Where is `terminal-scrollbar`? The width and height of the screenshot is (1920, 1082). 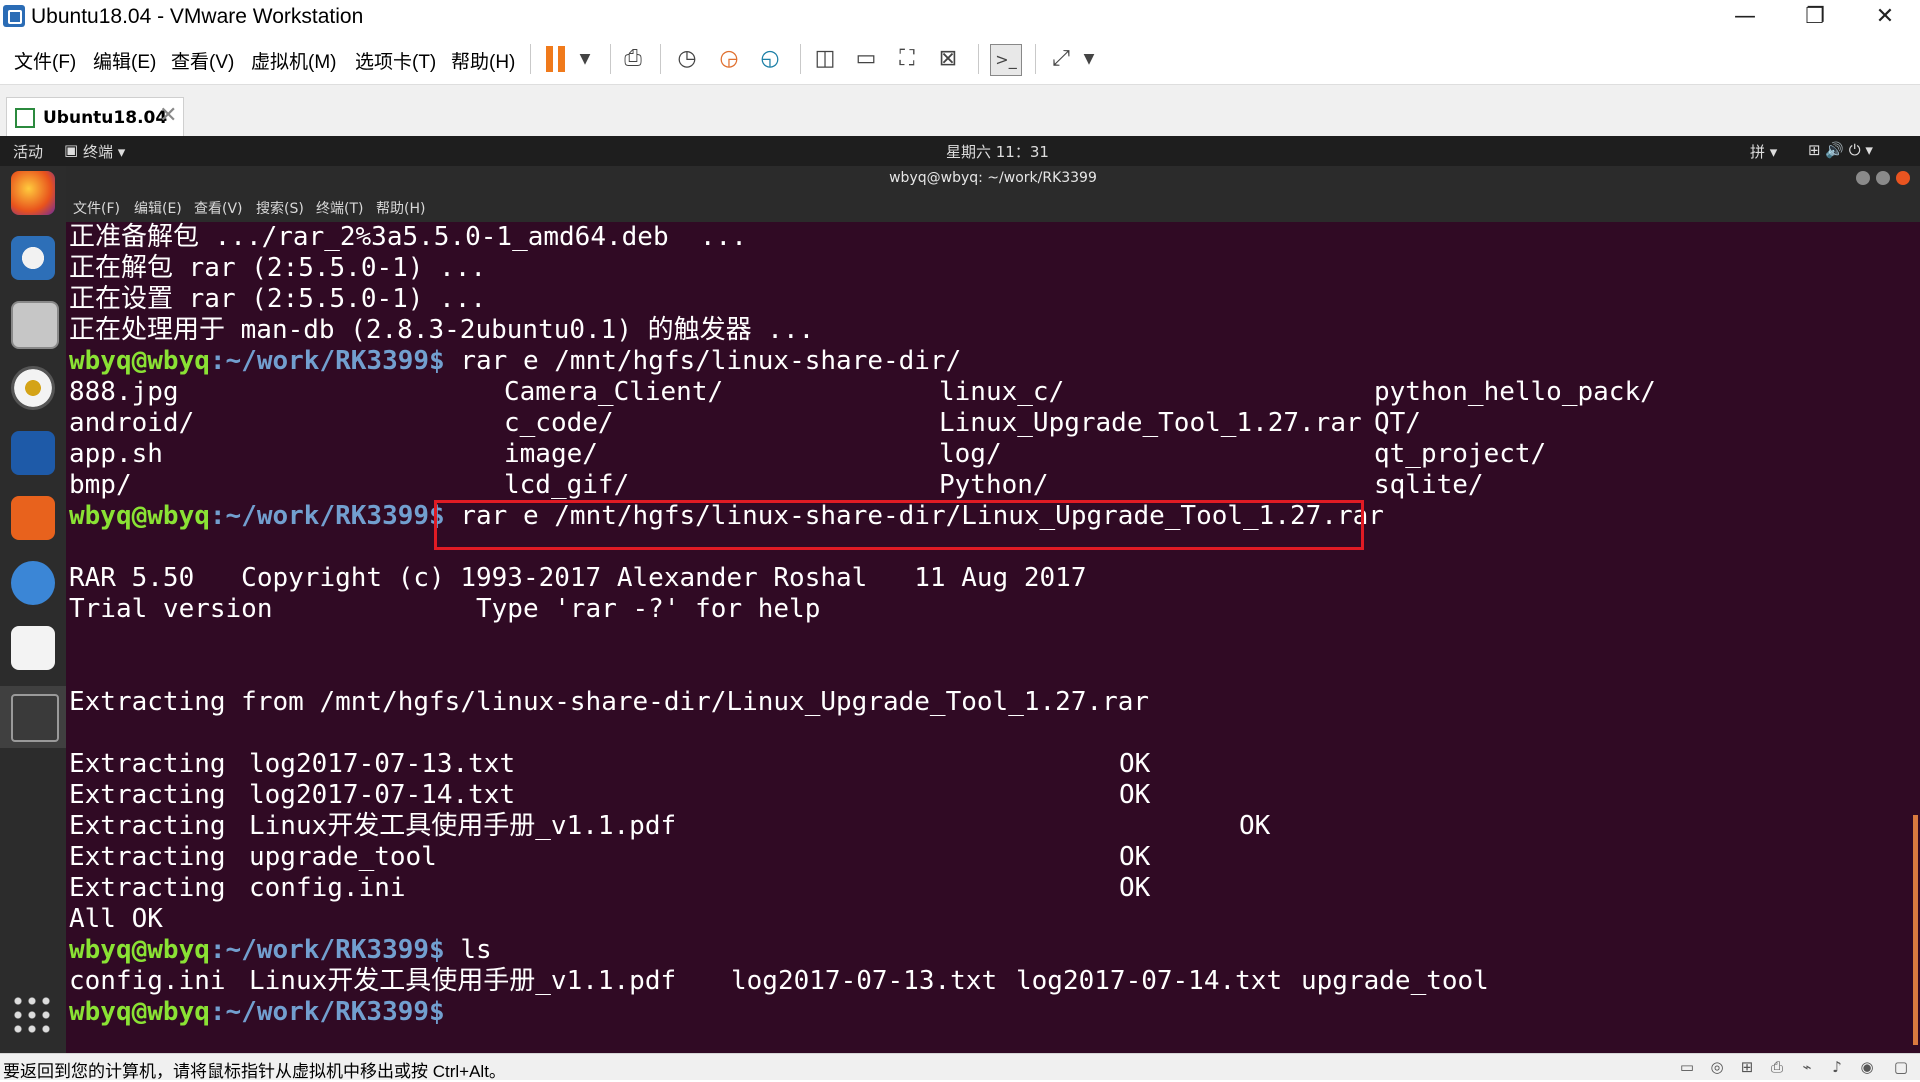 terminal-scrollbar is located at coordinates (1915, 930).